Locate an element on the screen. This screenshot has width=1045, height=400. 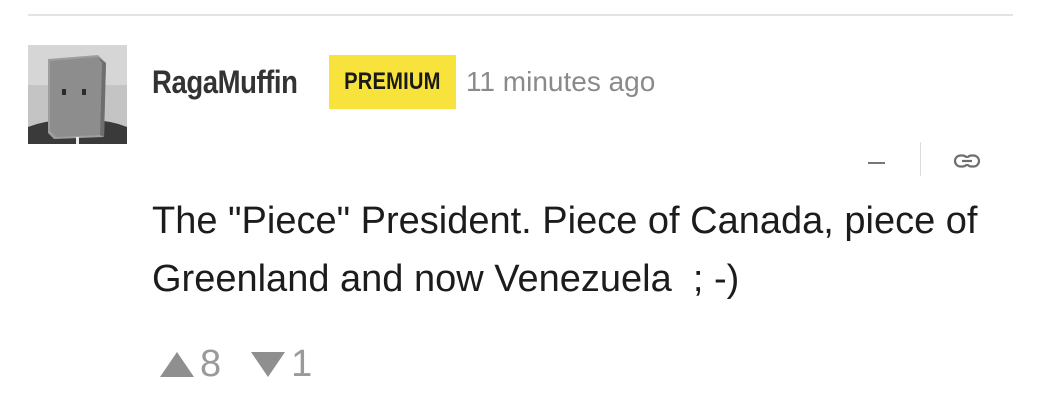
triangle-up-icon is located at coordinates (177, 364).